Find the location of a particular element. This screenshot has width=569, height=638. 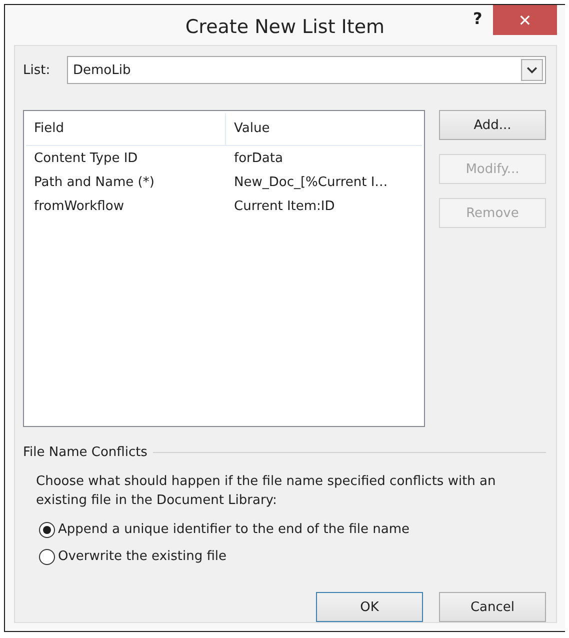

group-title: File Name Conflicts is located at coordinates (85, 452).